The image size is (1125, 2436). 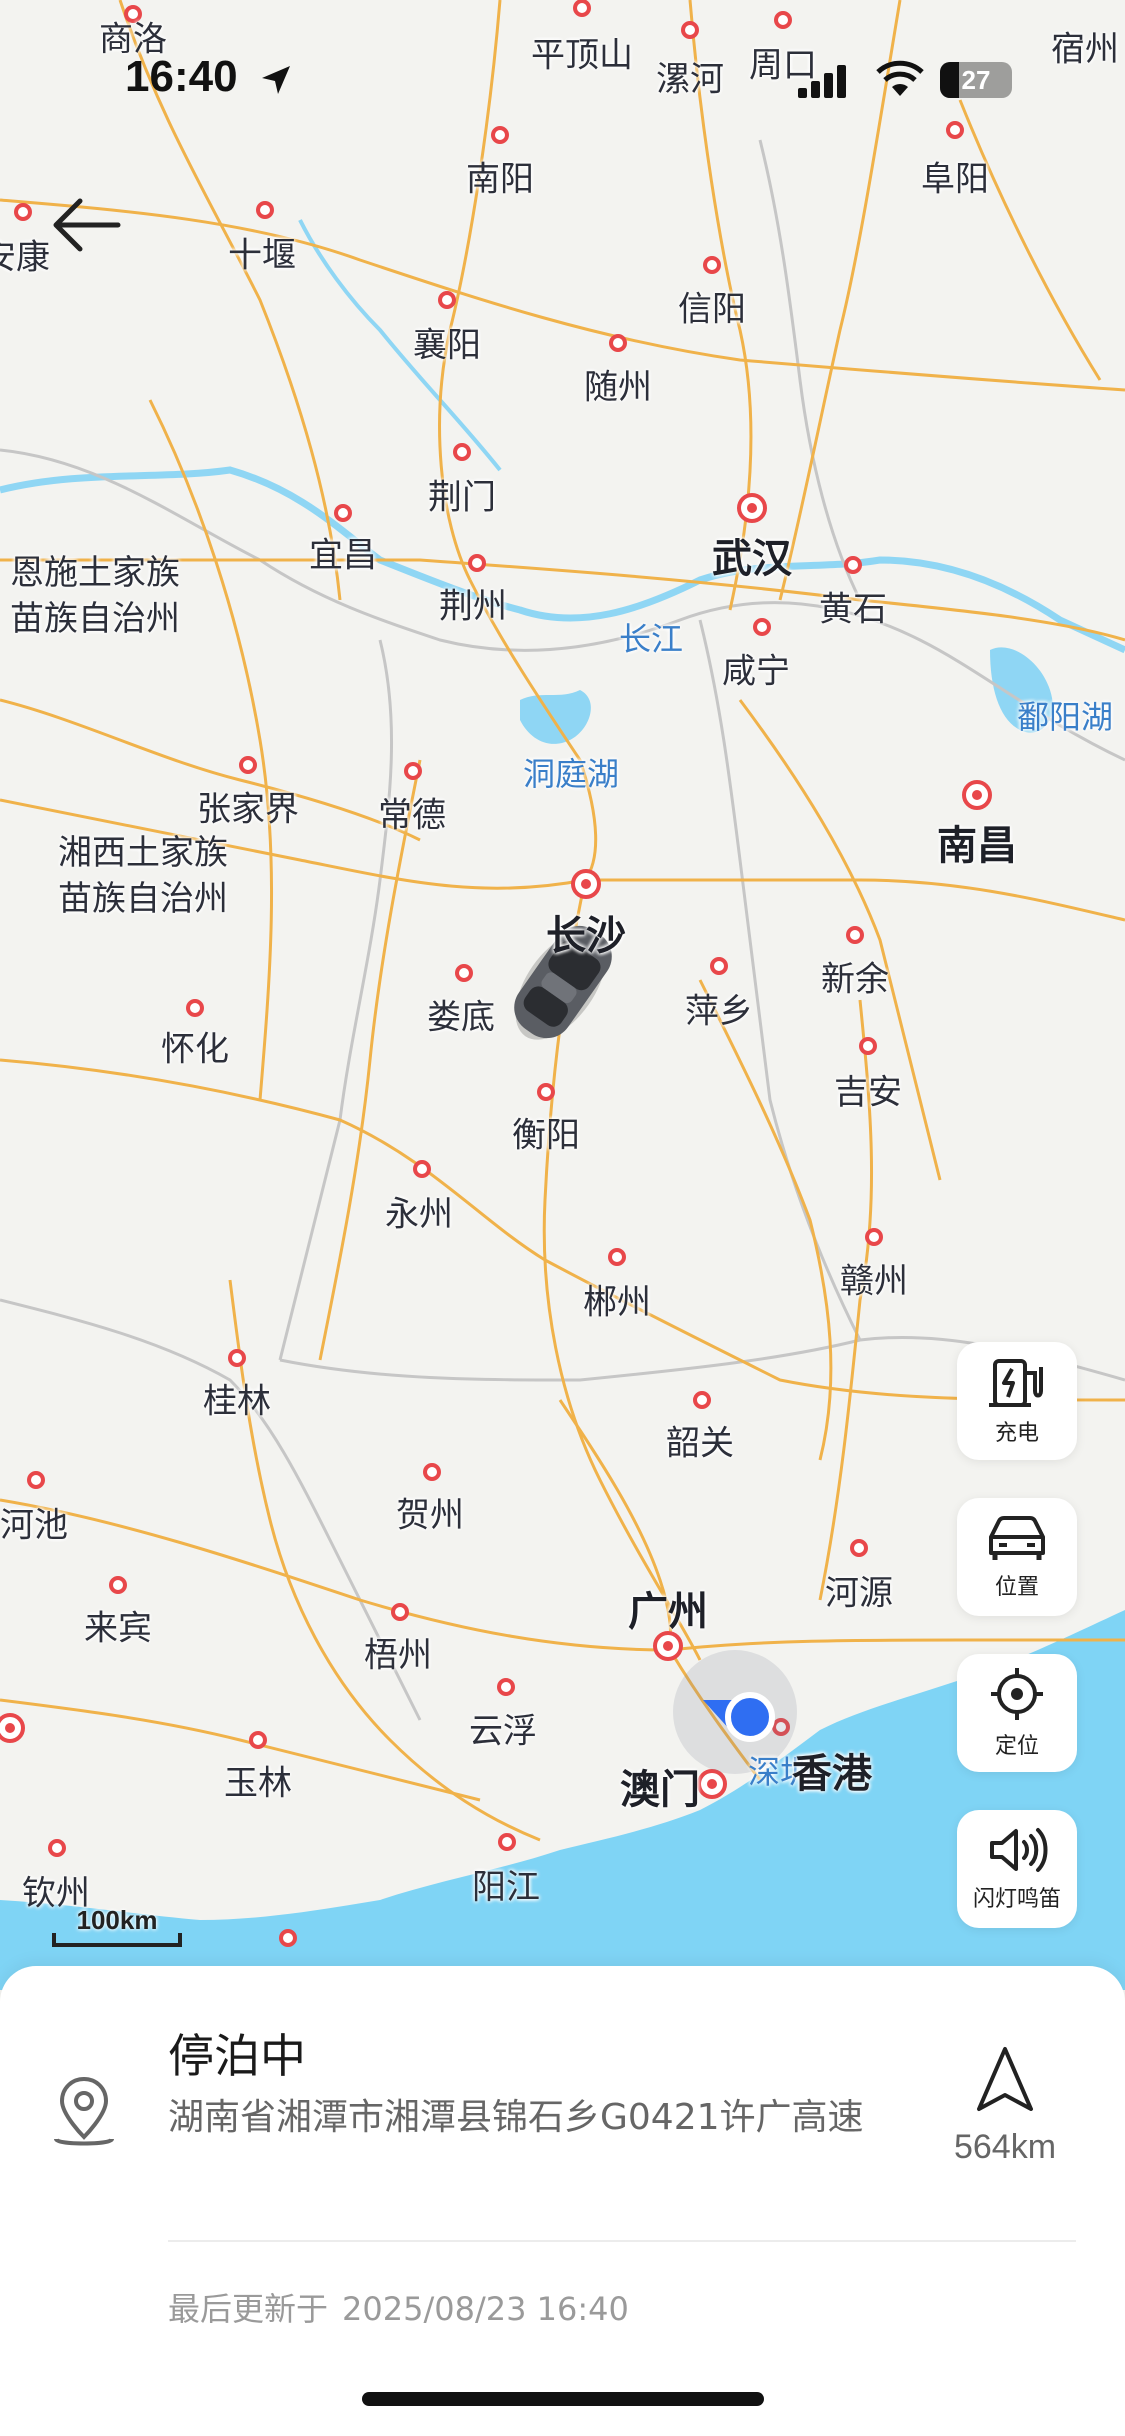 I want to click on horn-speaker-icon, so click(x=1019, y=1850).